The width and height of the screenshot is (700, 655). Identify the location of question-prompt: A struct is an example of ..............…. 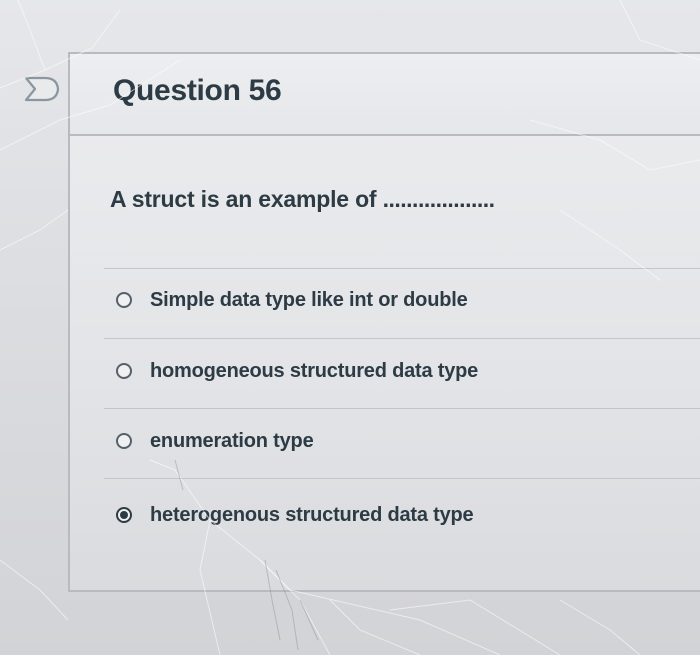
(302, 199).